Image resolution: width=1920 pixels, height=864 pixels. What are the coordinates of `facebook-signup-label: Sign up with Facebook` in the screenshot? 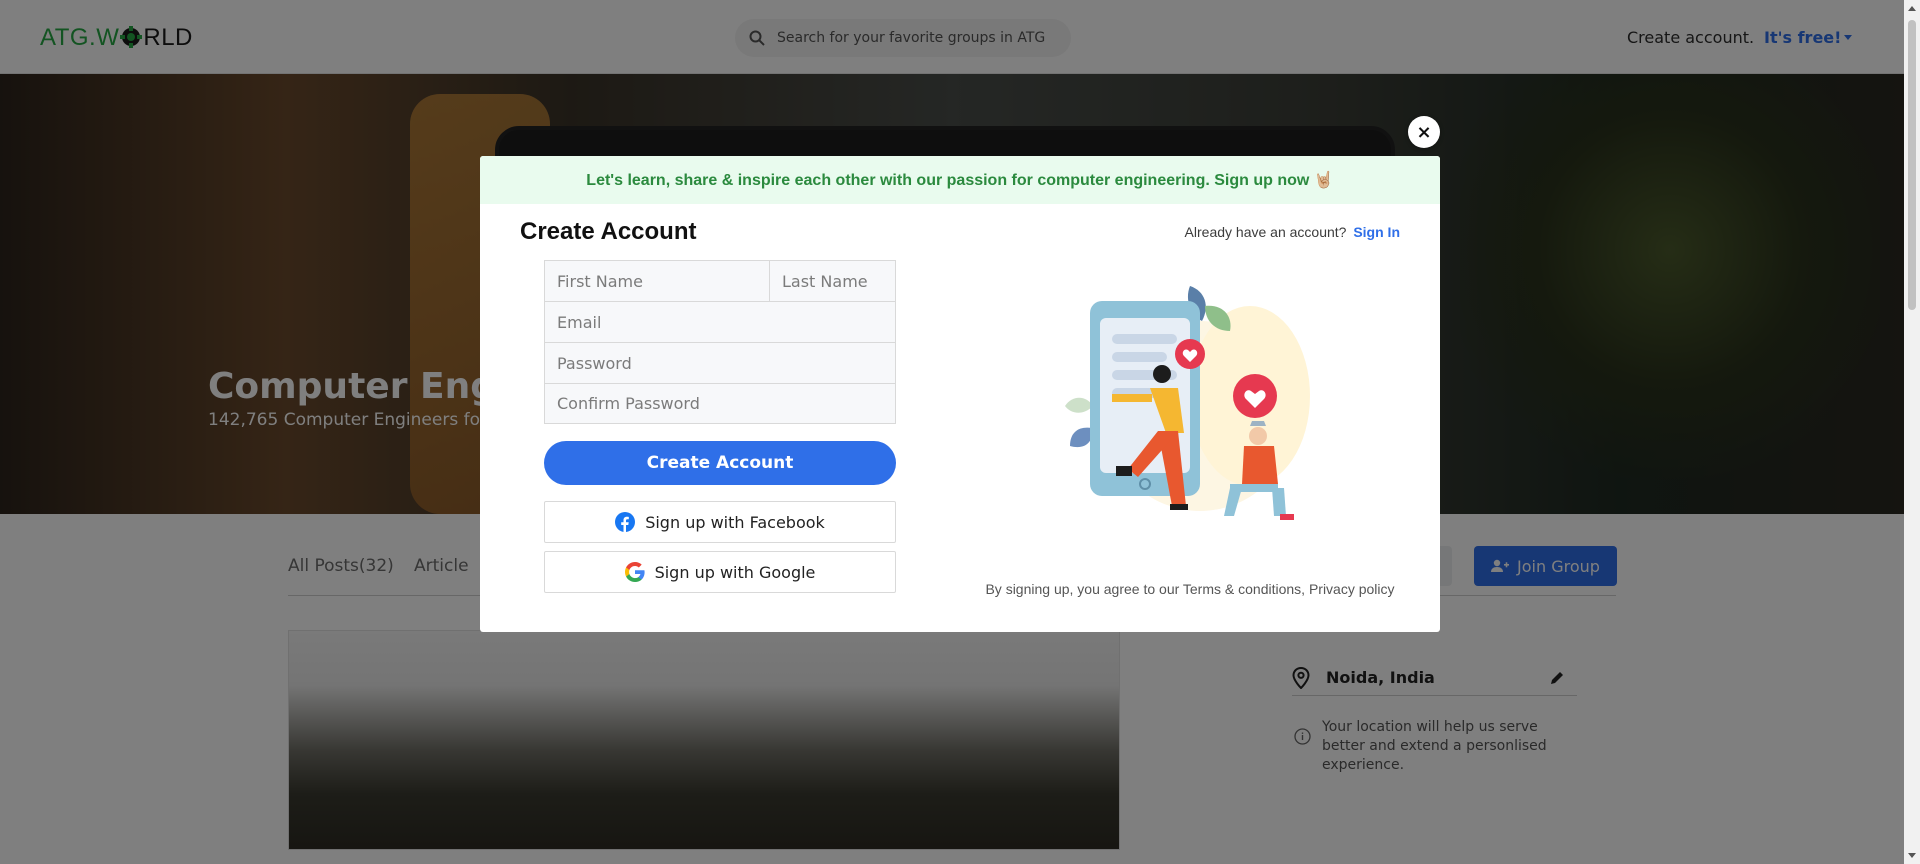 It's located at (735, 522).